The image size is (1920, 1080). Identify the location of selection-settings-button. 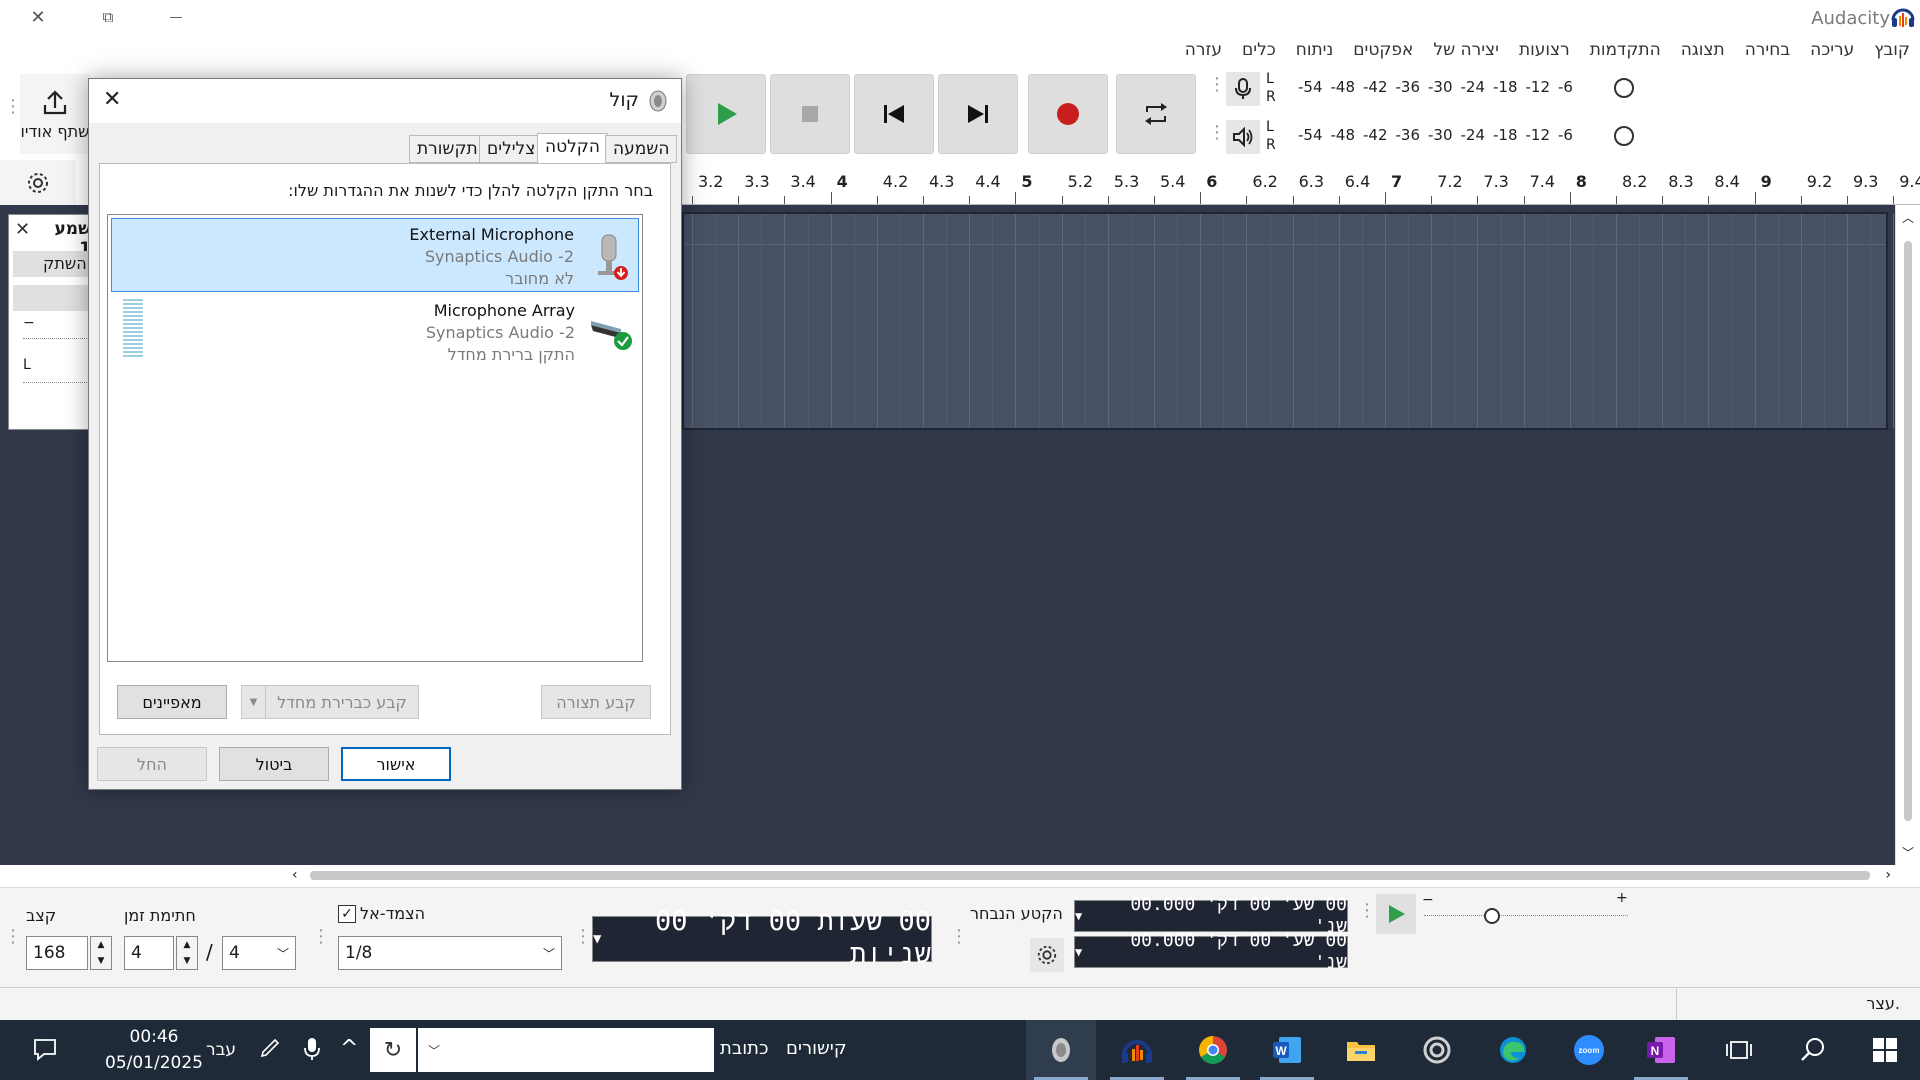
(1047, 955).